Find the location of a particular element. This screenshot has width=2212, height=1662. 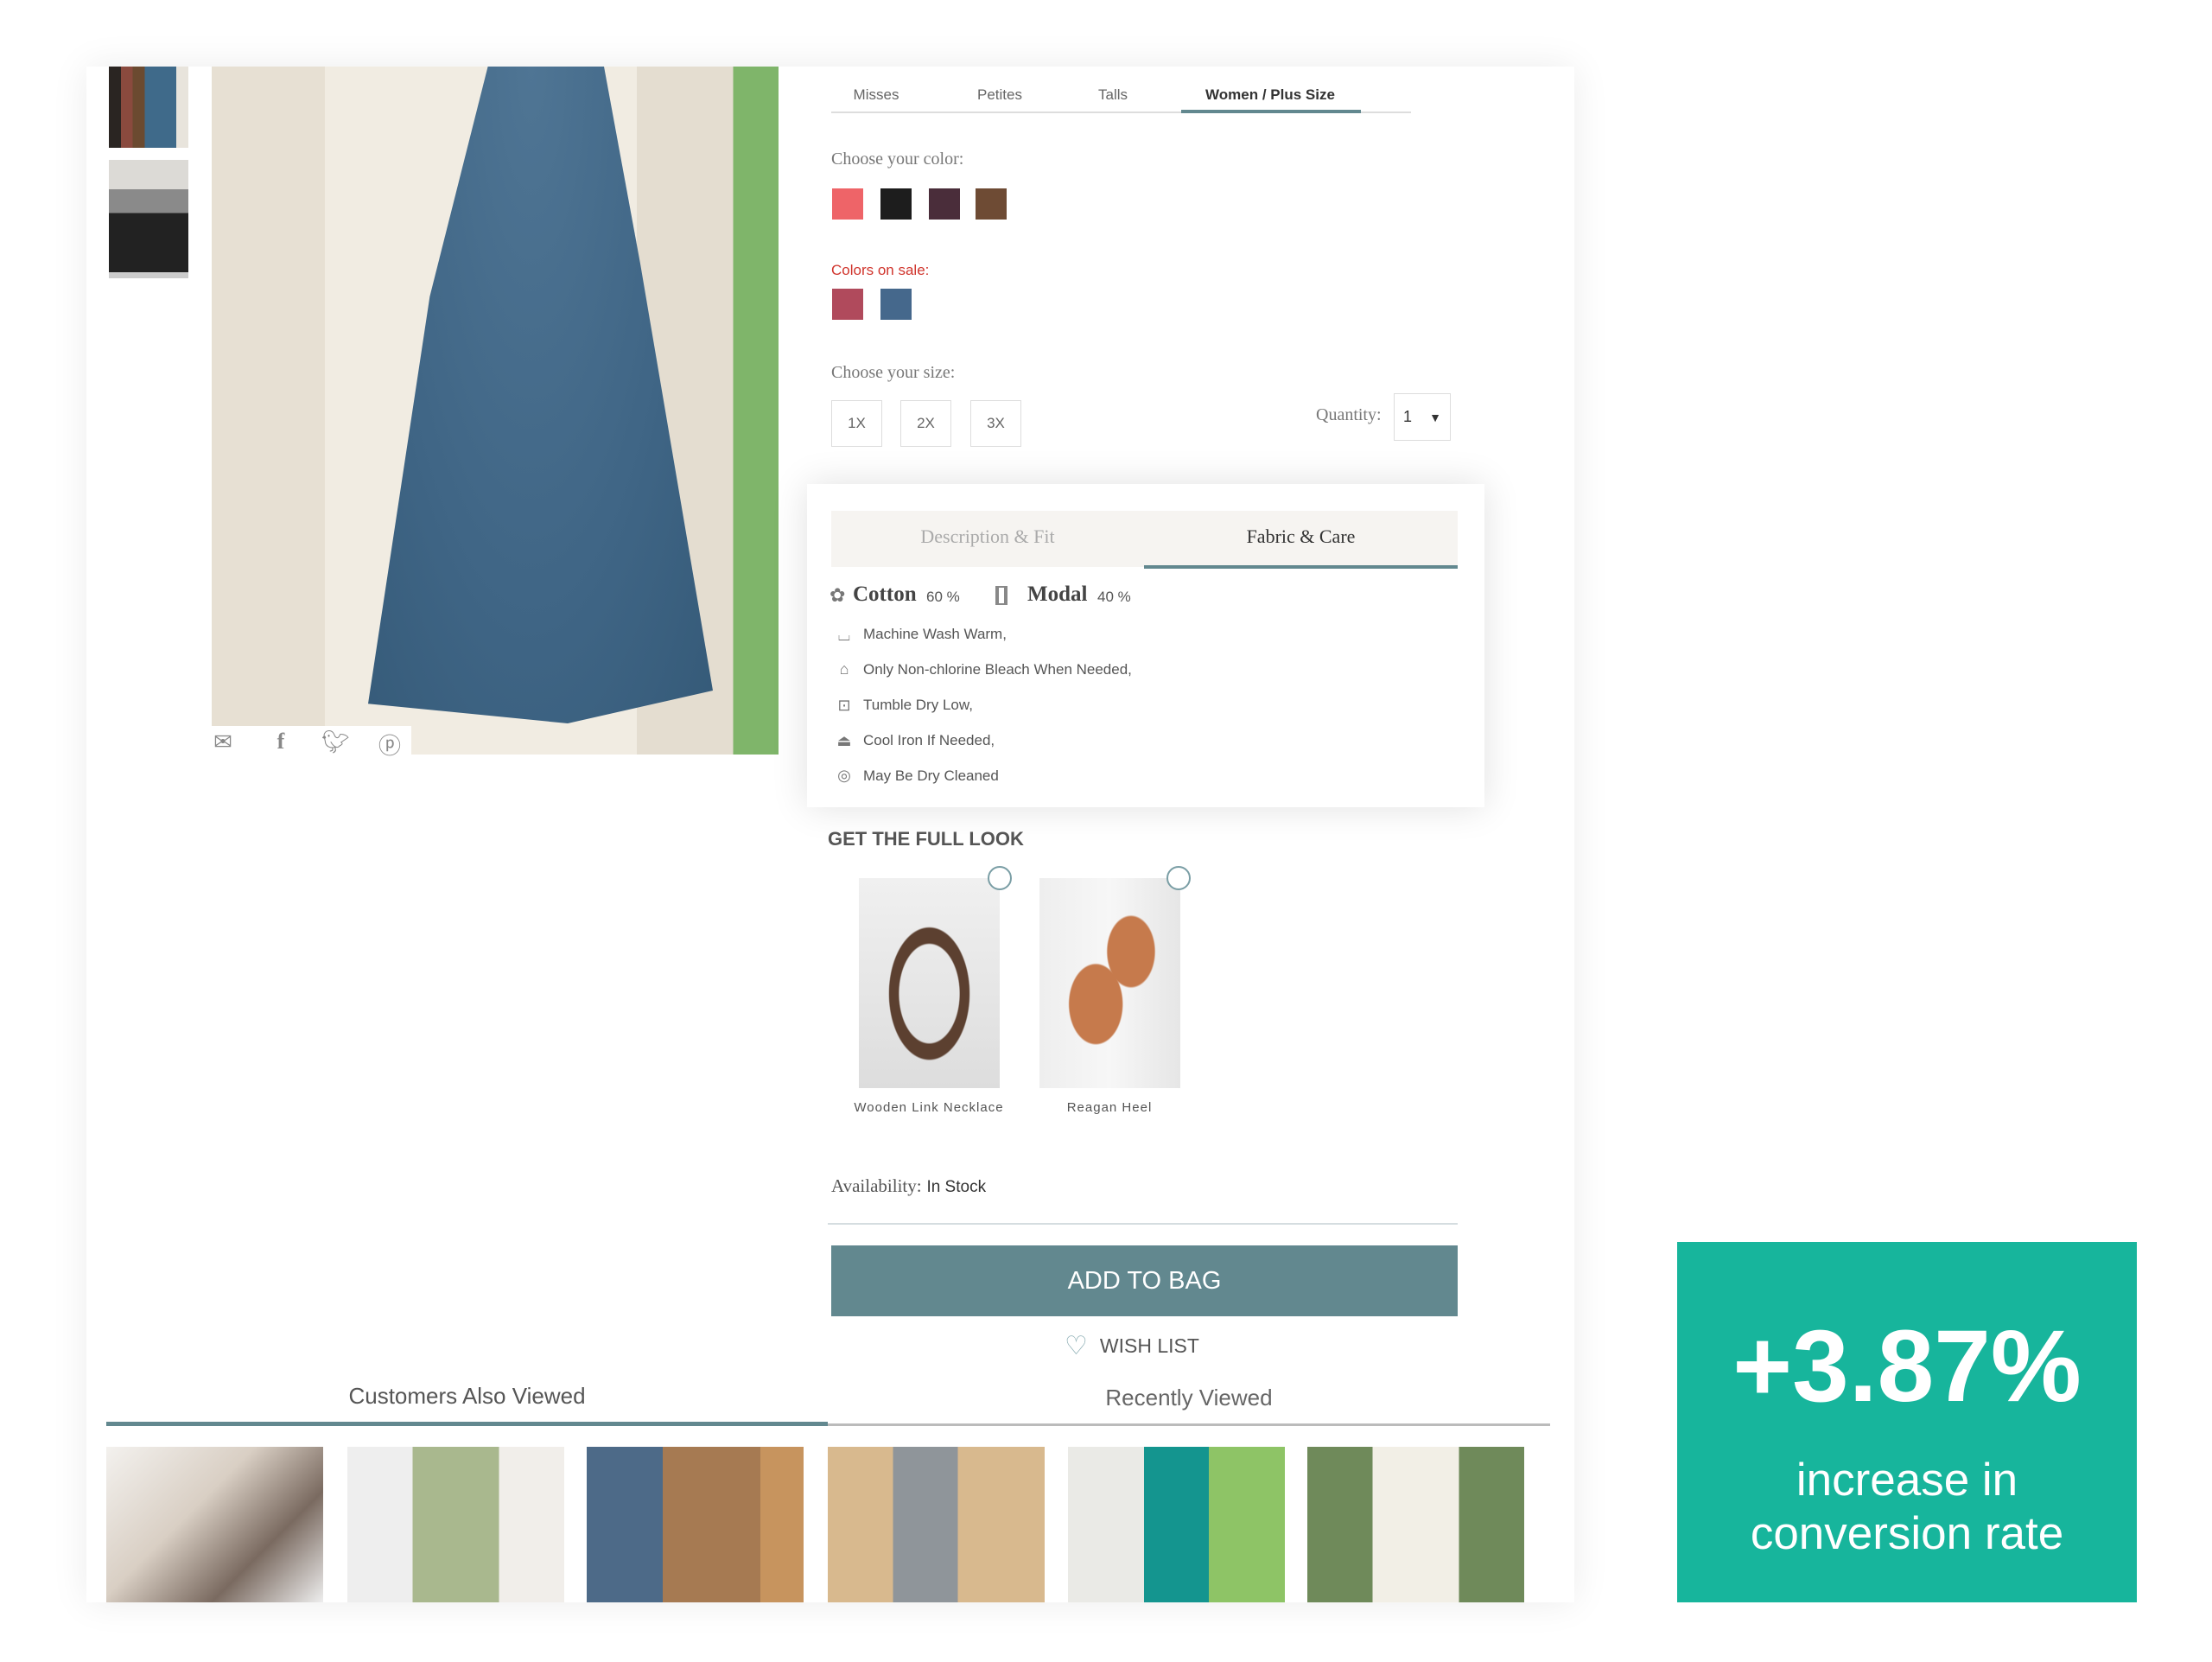

quantity-value: 1 is located at coordinates (1408, 416).